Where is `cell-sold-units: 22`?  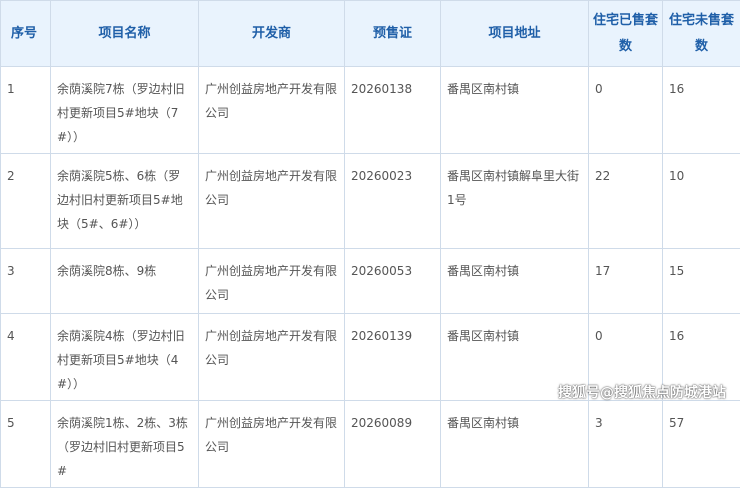
cell-sold-units: 22 is located at coordinates (626, 201).